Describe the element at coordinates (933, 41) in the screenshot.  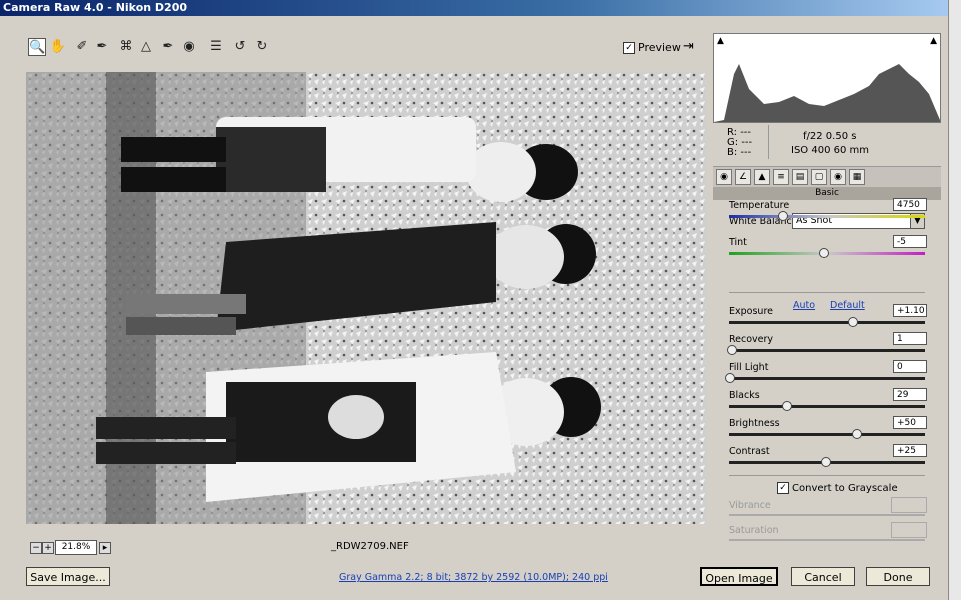
I see `highlight-clipping-warning-icon: ▲` at that location.